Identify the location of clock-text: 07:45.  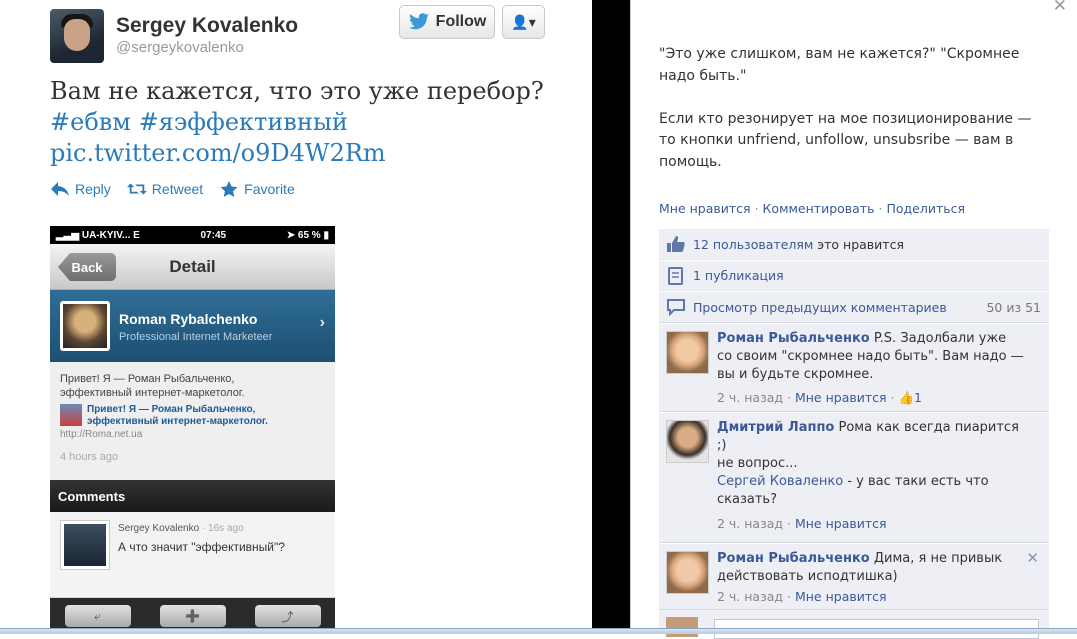
(213, 235).